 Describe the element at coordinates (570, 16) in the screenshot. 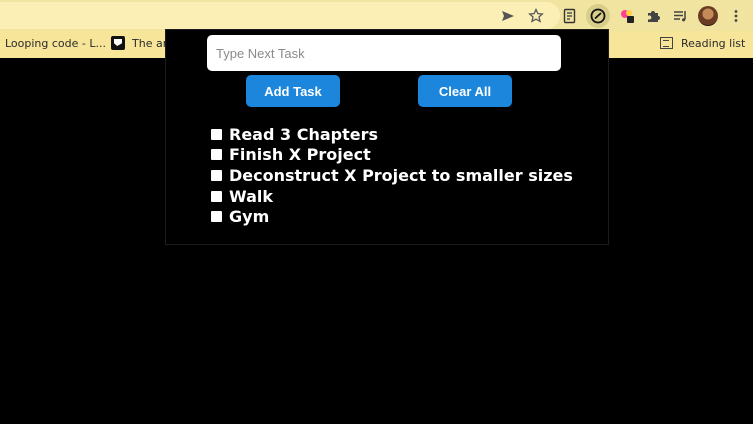

I see `notes-extension-icon` at that location.